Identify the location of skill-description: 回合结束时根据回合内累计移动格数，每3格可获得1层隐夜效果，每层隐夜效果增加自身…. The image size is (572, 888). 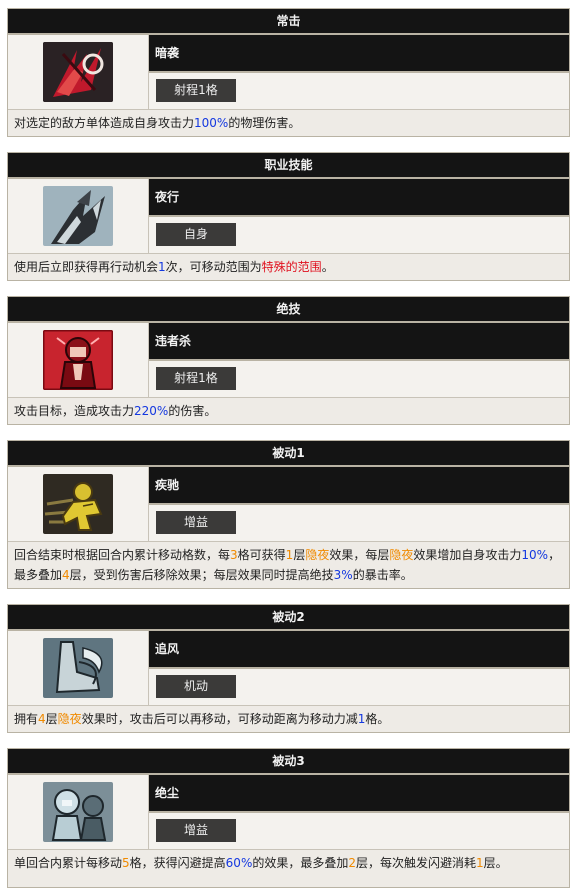
(288, 564).